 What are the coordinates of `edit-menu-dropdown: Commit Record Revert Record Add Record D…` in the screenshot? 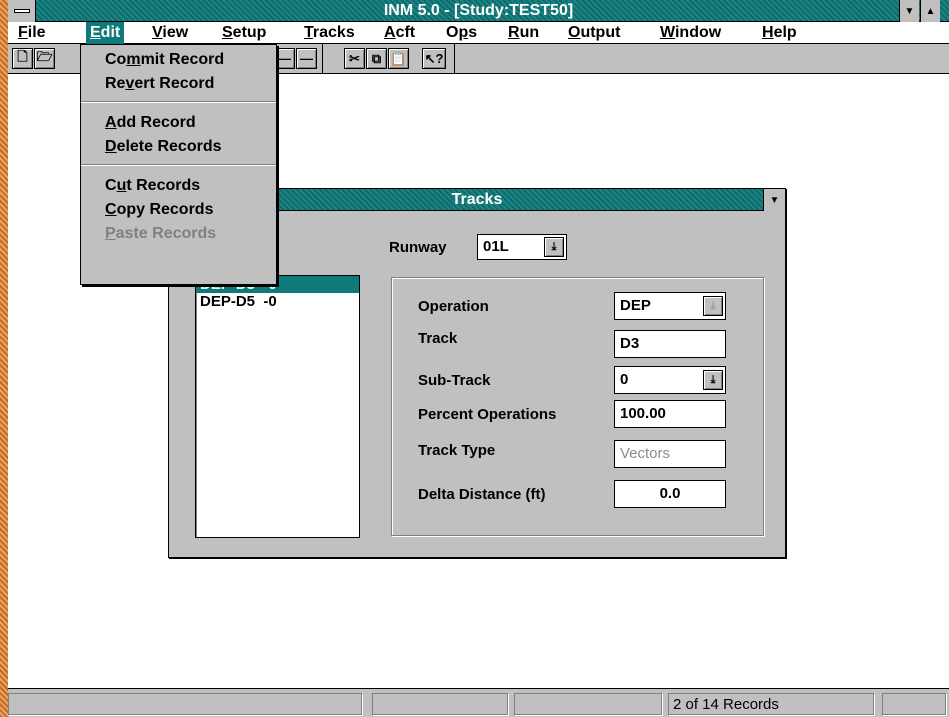 It's located at (178, 164).